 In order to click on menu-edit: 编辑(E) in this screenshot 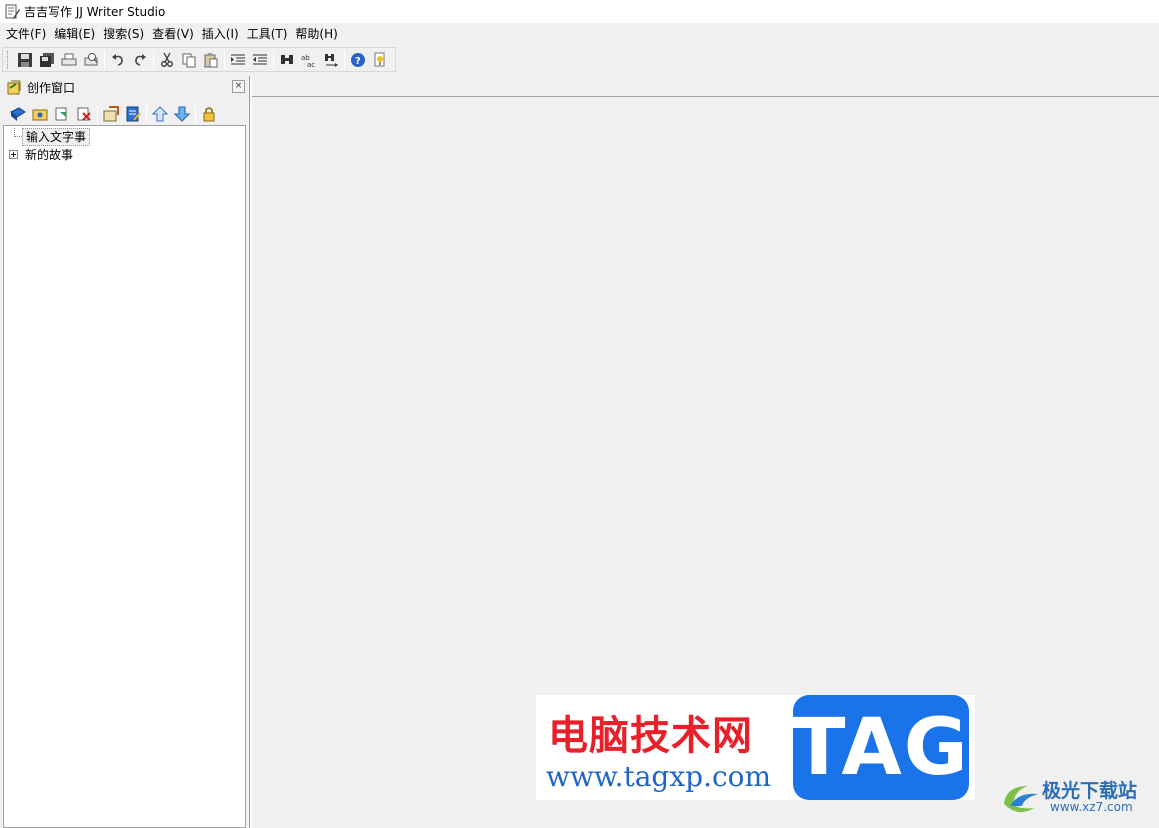, I will do `click(74, 34)`.